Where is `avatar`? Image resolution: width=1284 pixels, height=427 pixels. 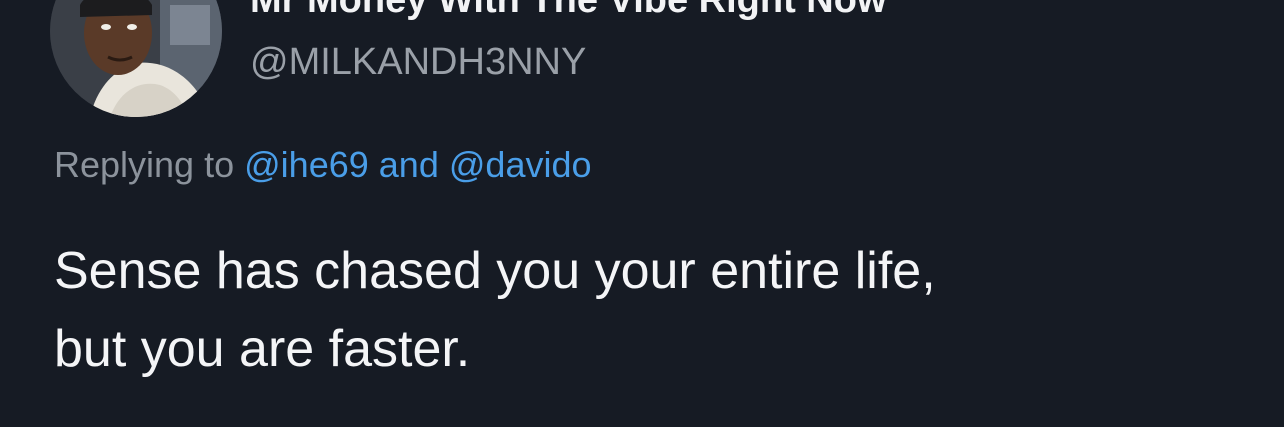 avatar is located at coordinates (136, 58).